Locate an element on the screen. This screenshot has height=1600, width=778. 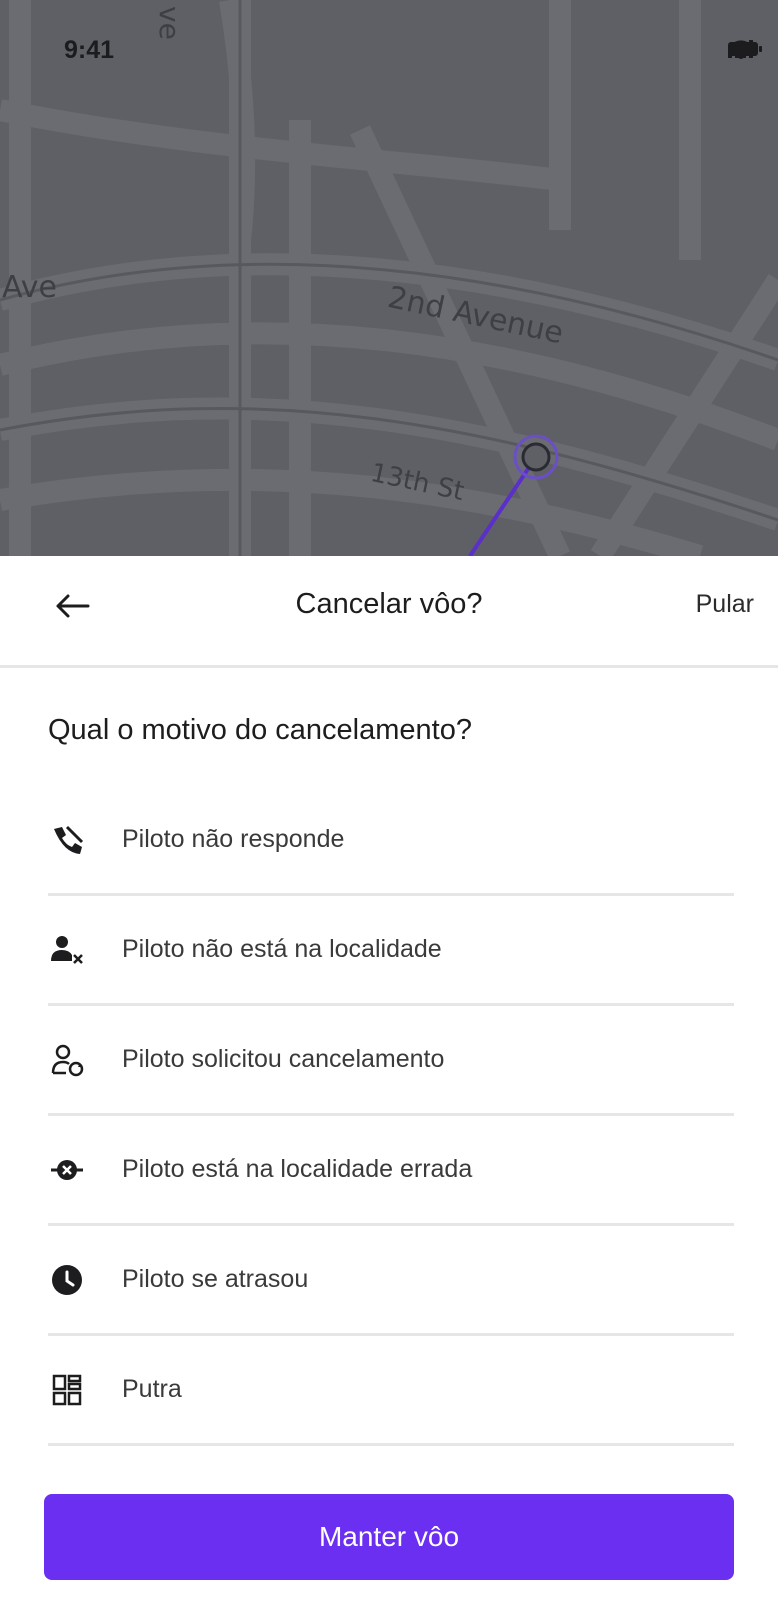
status-bar: 9:41 is located at coordinates (389, 50).